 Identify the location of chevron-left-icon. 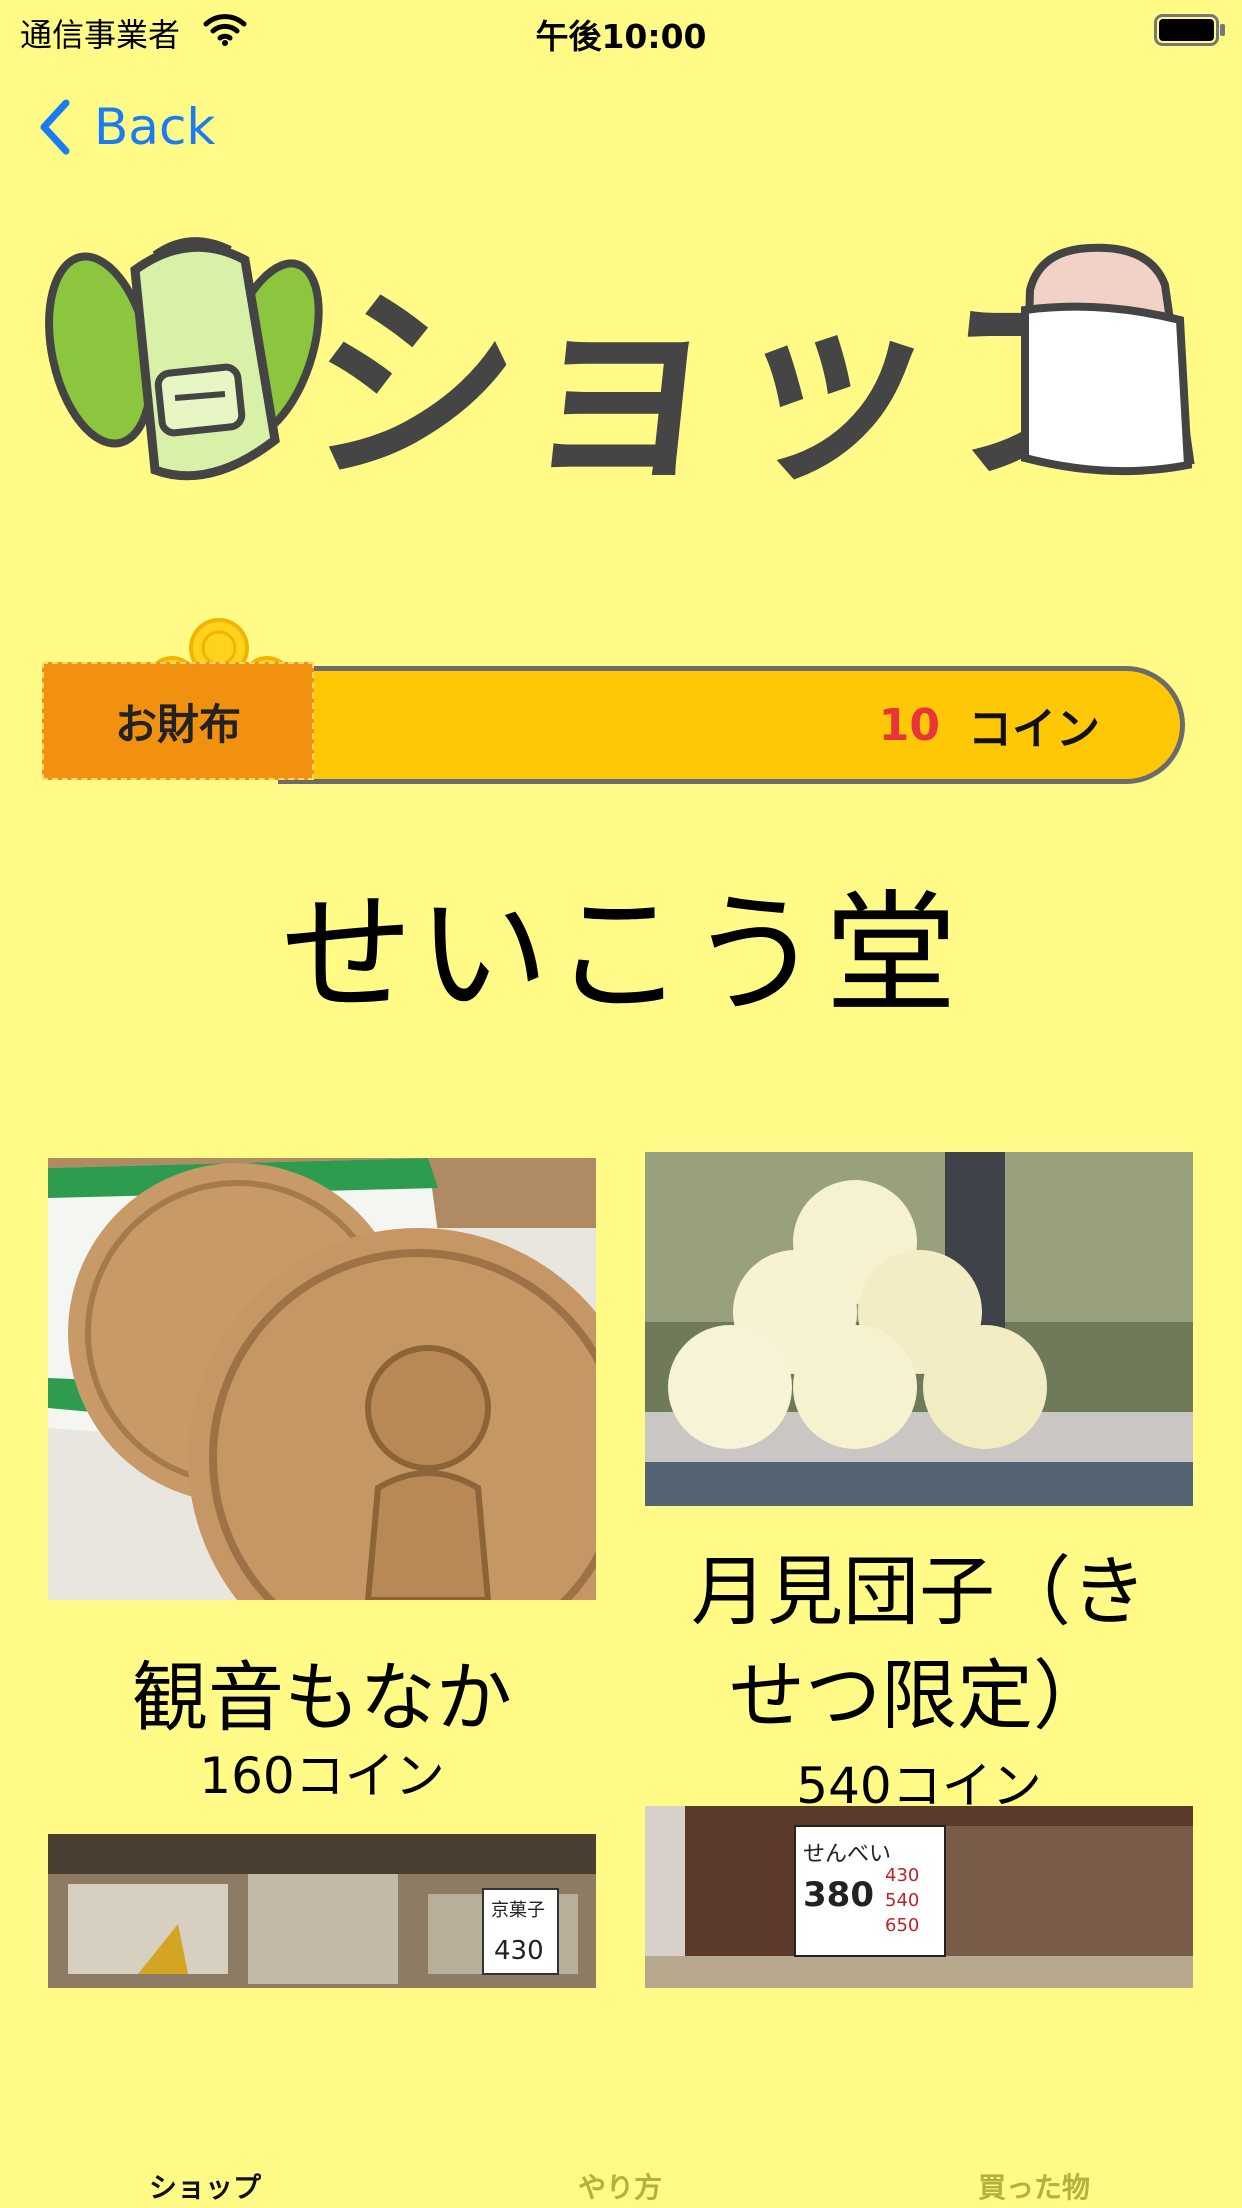
(55, 127).